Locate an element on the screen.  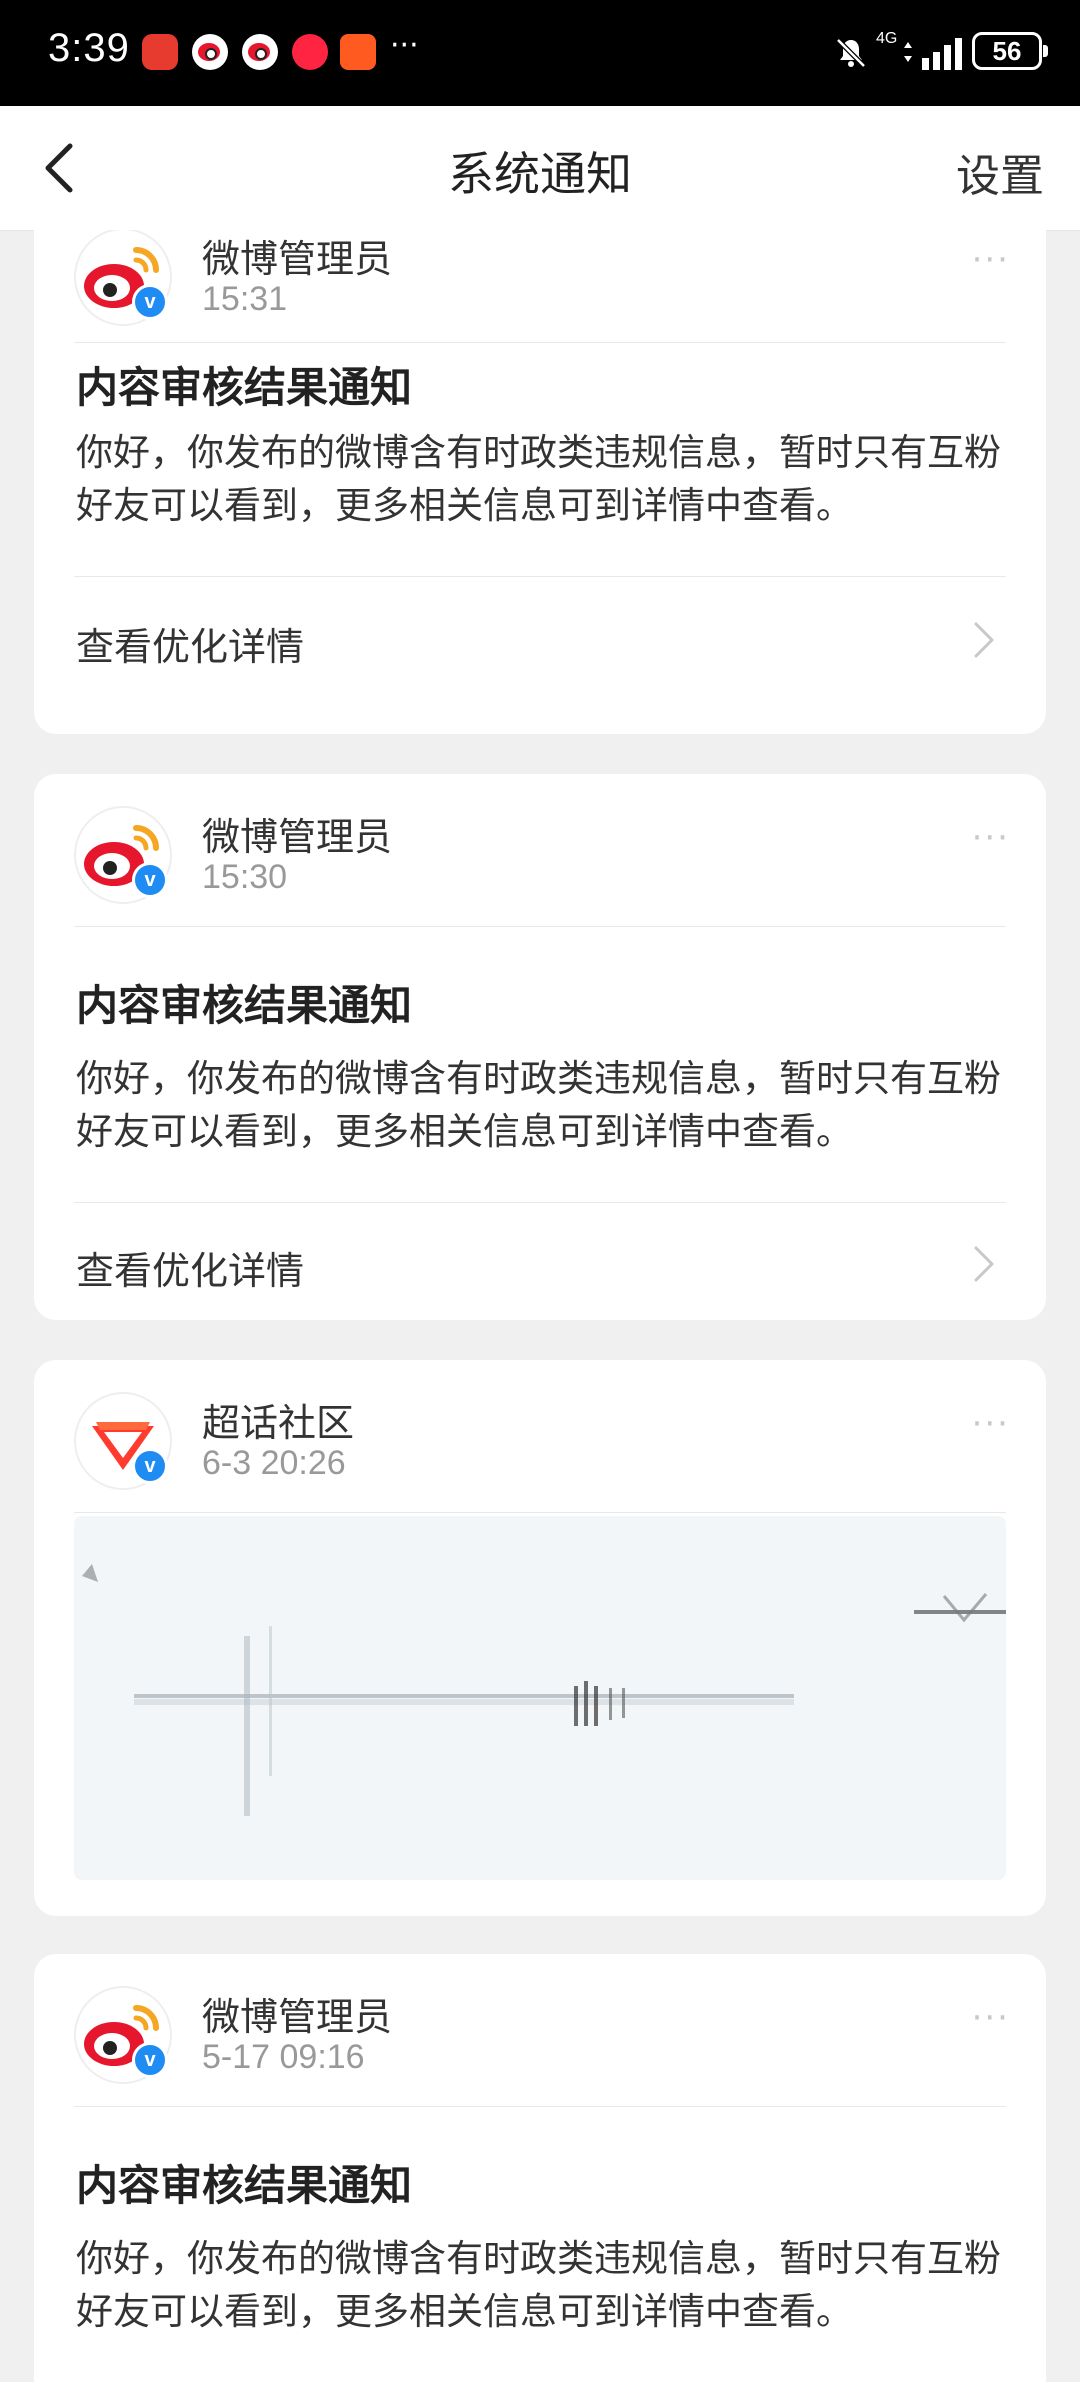
nav-bar: 系统通知 设置 is located at coordinates (540, 168).